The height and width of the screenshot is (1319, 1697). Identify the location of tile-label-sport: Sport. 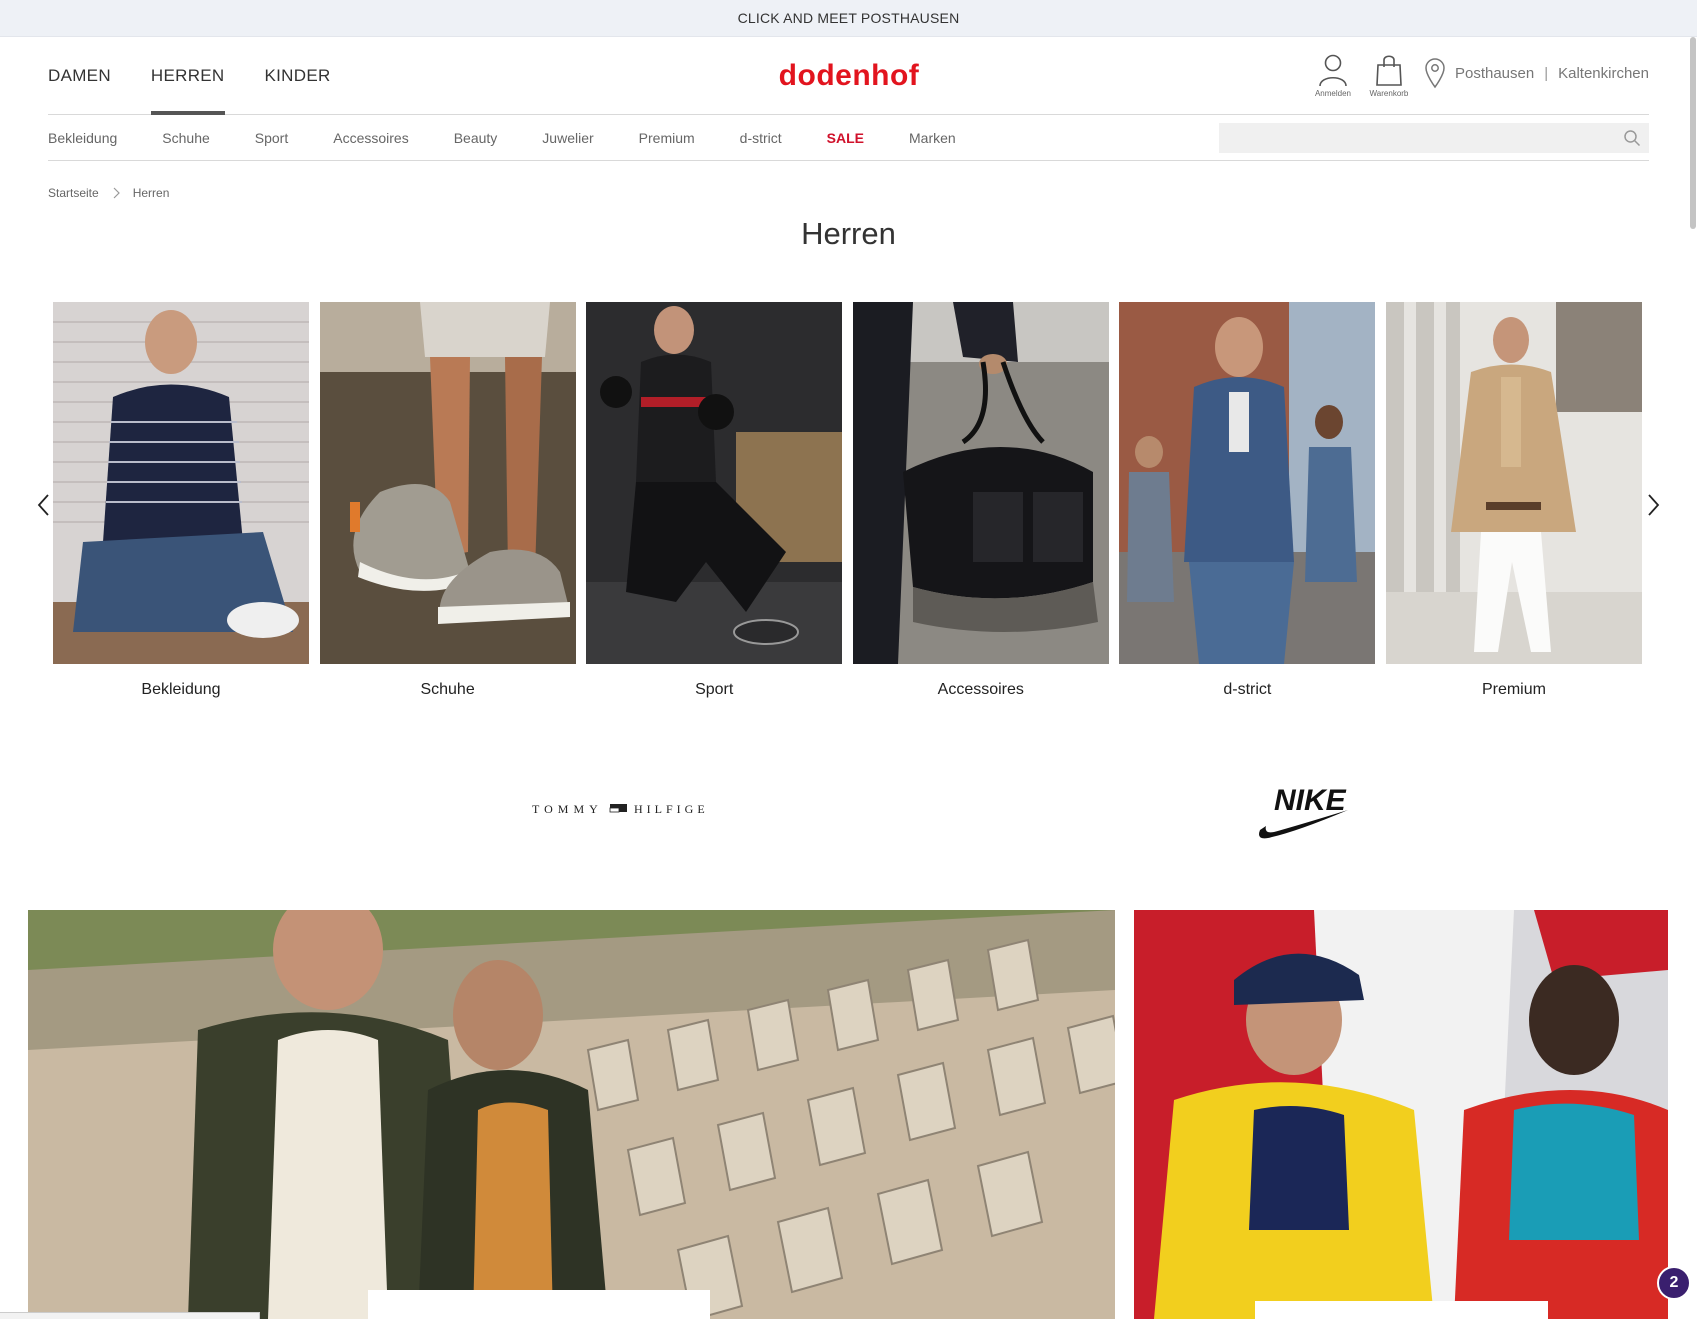
(714, 689).